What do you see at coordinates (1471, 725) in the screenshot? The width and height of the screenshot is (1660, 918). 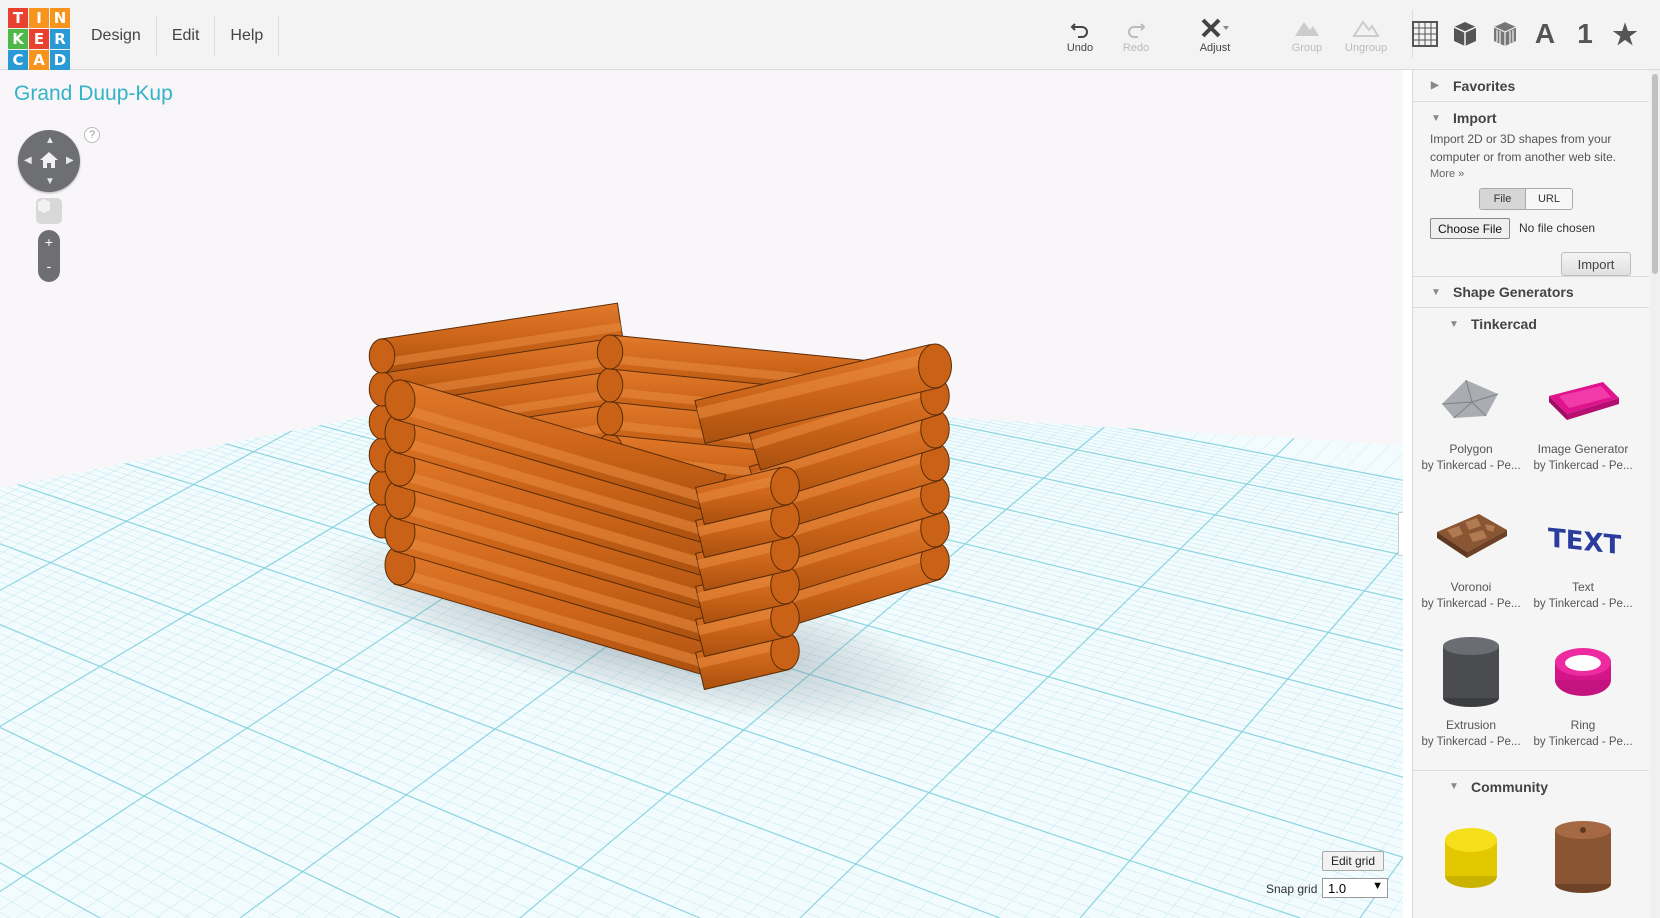 I see `shape-name: Extrusion` at bounding box center [1471, 725].